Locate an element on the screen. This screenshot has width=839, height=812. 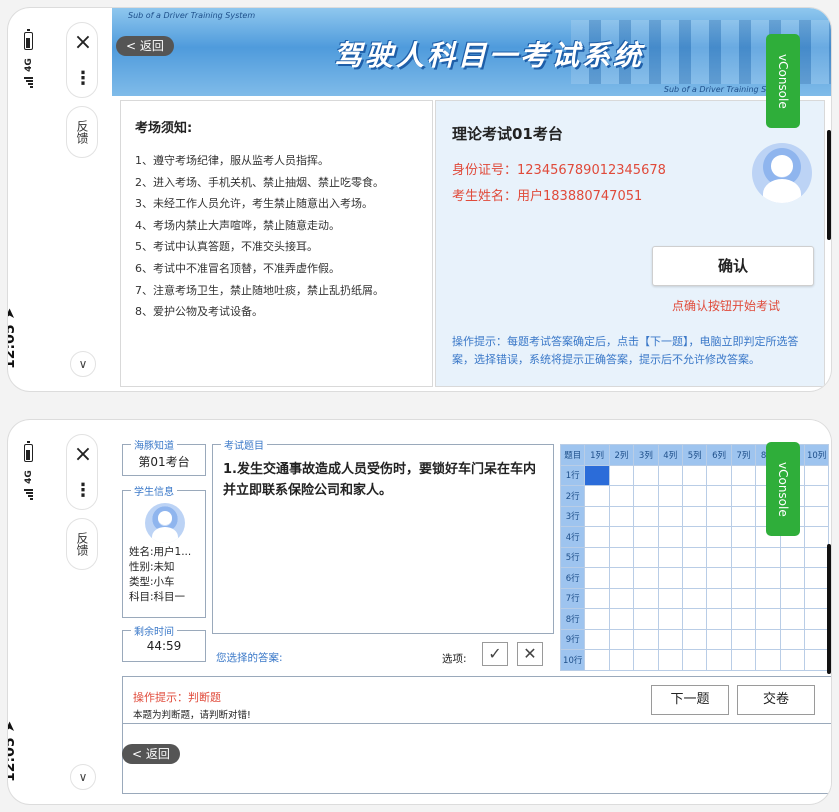
confirm-button: 确认 is located at coordinates (733, 266).